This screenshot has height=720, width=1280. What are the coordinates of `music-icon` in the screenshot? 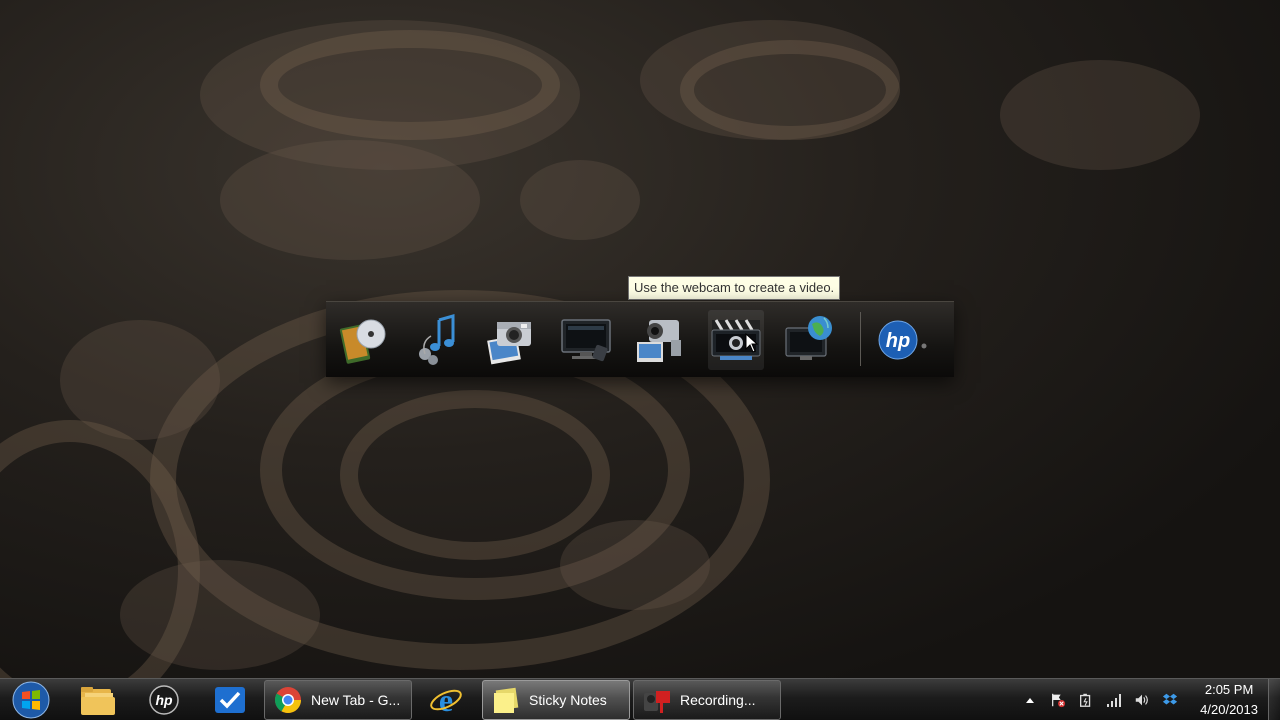 It's located at (437, 339).